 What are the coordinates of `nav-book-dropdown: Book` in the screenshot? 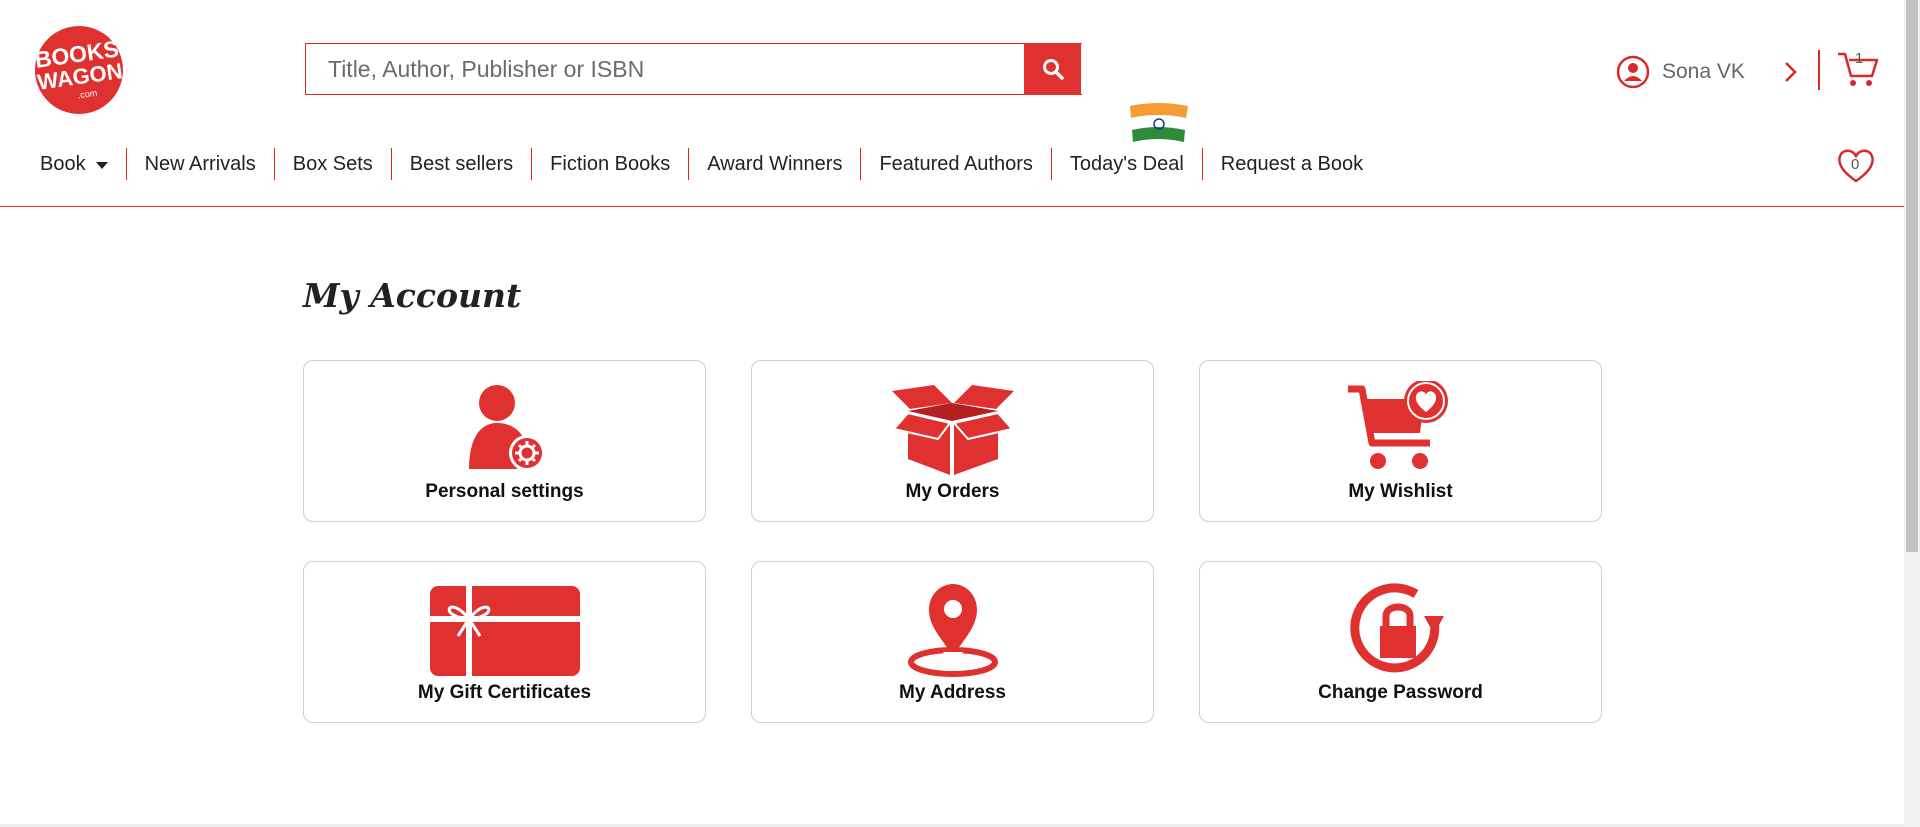 It's located at (76, 164).